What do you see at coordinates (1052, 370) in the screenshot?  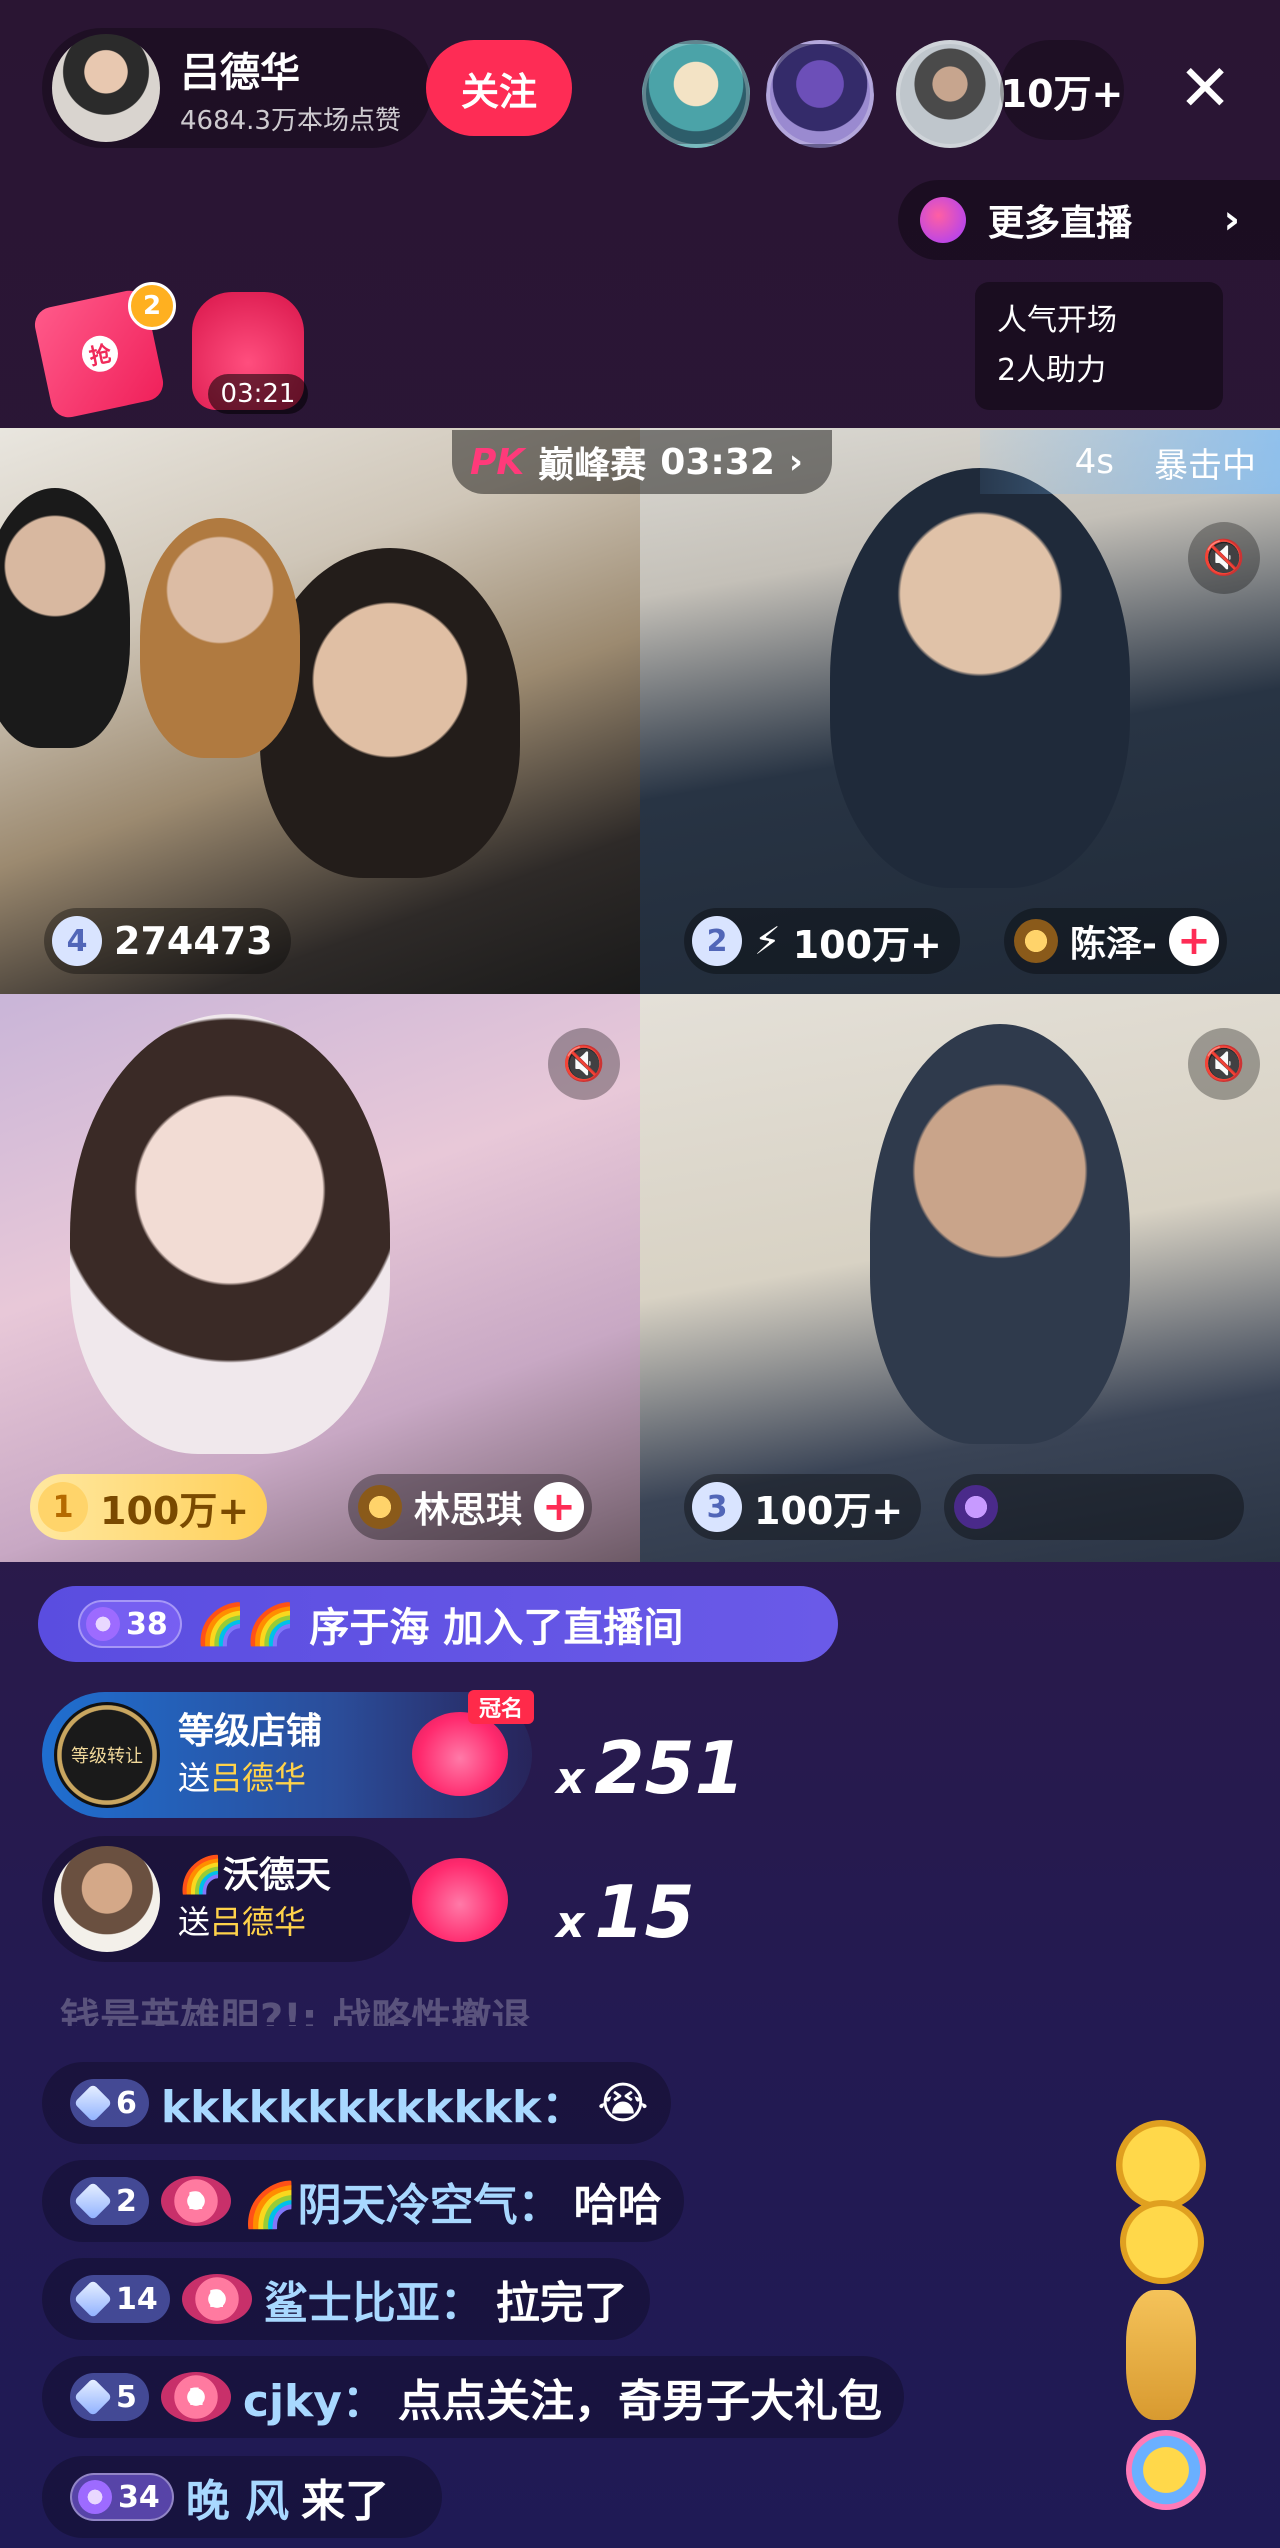 I see `popularity-line: 2人助力` at bounding box center [1052, 370].